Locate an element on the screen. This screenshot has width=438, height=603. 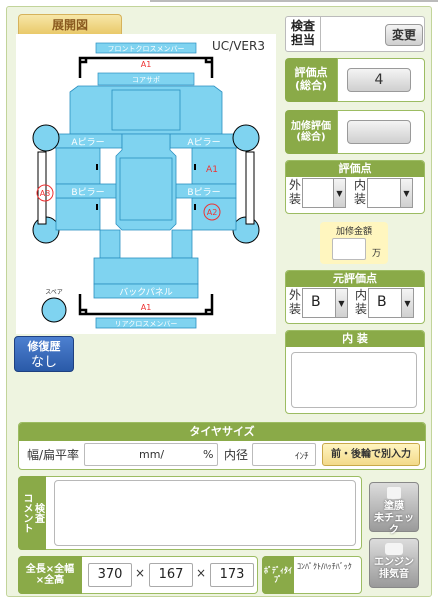
eval-exterior-select: ▼ is located at coordinates (324, 193).